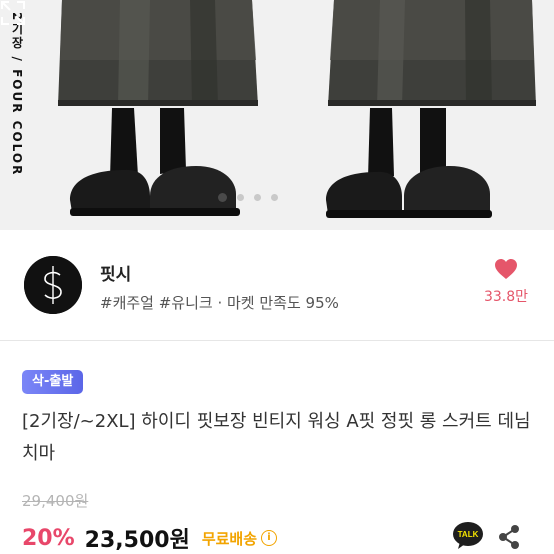 The height and width of the screenshot is (554, 554). What do you see at coordinates (115, 272) in the screenshot?
I see `seller-name: 핏시` at bounding box center [115, 272].